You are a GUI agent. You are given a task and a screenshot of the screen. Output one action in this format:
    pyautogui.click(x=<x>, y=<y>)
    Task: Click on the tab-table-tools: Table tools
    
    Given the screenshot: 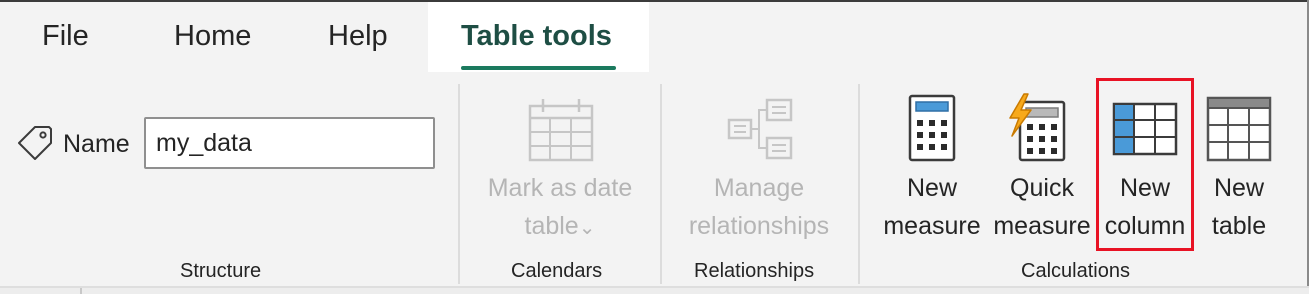 What is the action you would take?
    pyautogui.click(x=536, y=36)
    